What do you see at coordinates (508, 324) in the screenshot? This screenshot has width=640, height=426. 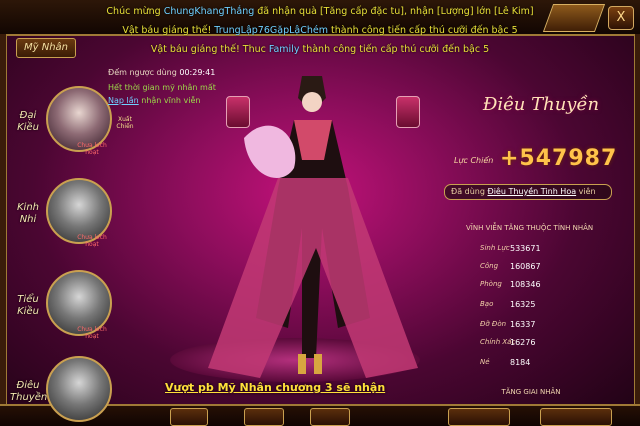 I see `stat-row: Đỡ Đòn 16337` at bounding box center [508, 324].